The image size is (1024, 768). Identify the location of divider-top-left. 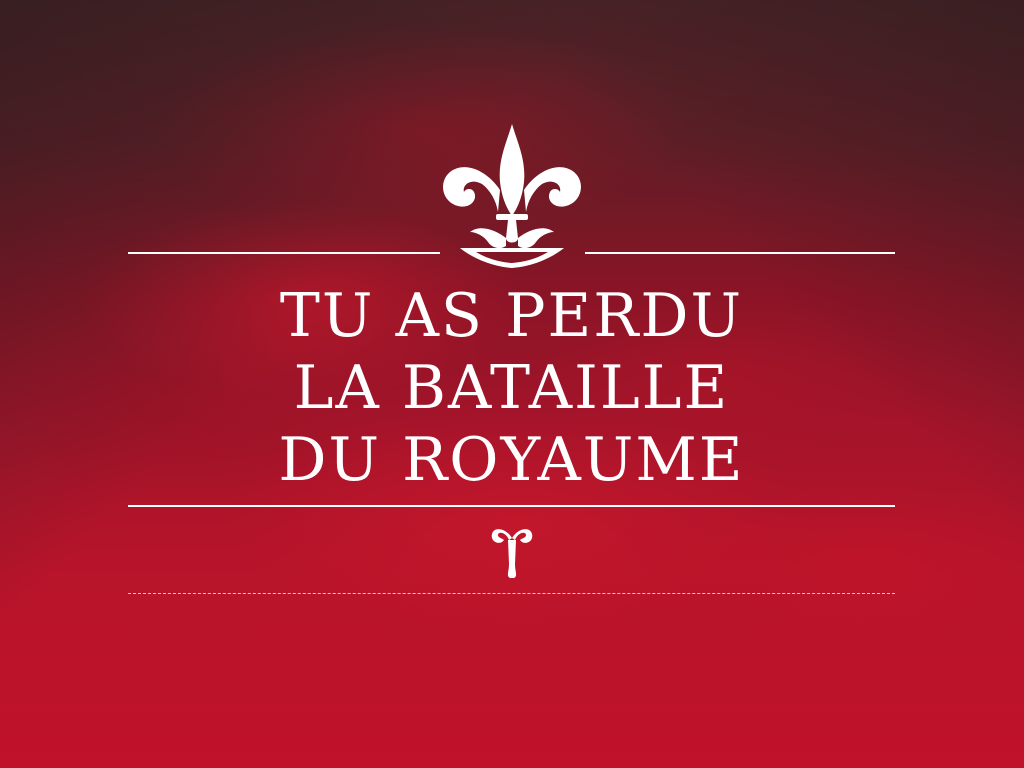
(284, 253).